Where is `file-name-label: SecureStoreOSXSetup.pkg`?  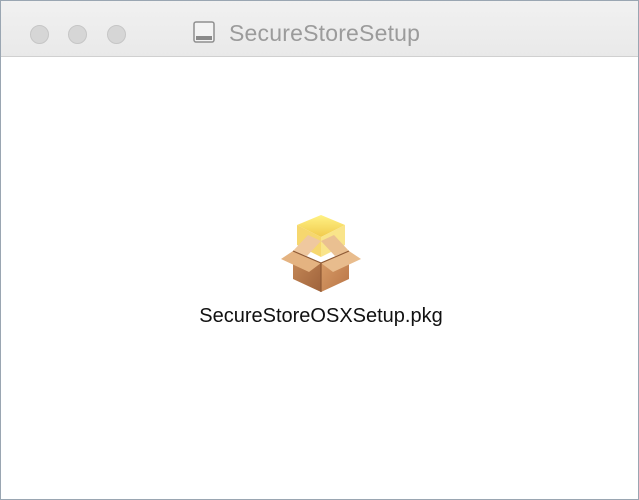
file-name-label: SecureStoreOSXSetup.pkg is located at coordinates (321, 316).